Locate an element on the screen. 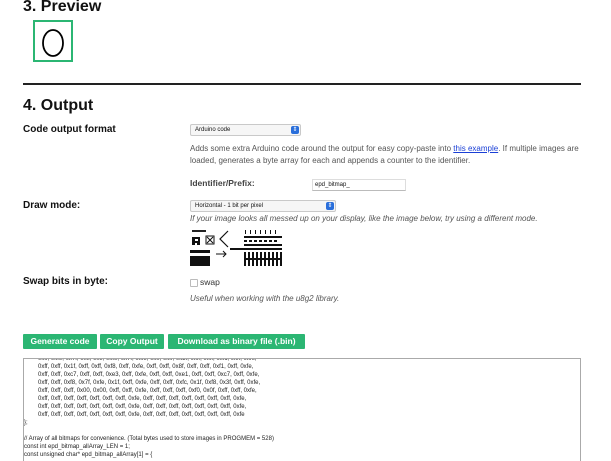  ellipse-preview-graphic is located at coordinates (53, 43).